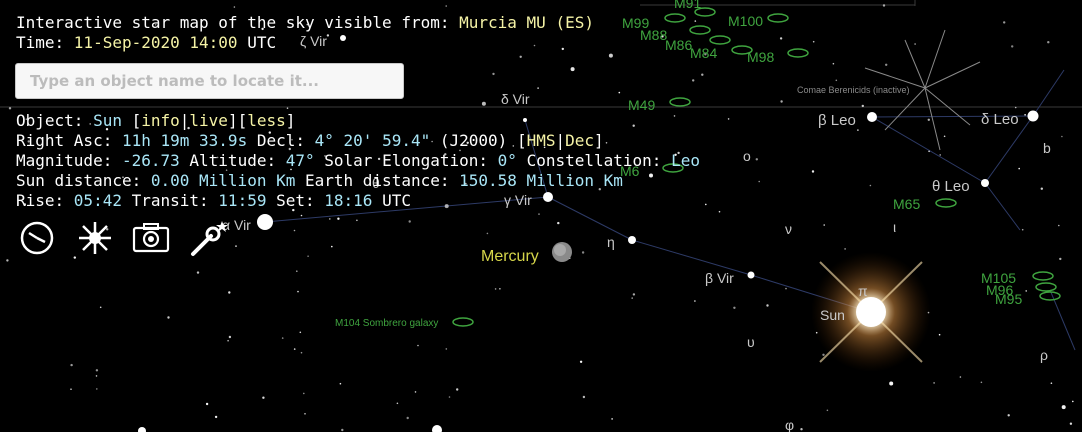 This screenshot has height=432, width=1082. What do you see at coordinates (377, 180) in the screenshot?
I see `earth-distance-label: Earth distance:` at bounding box center [377, 180].